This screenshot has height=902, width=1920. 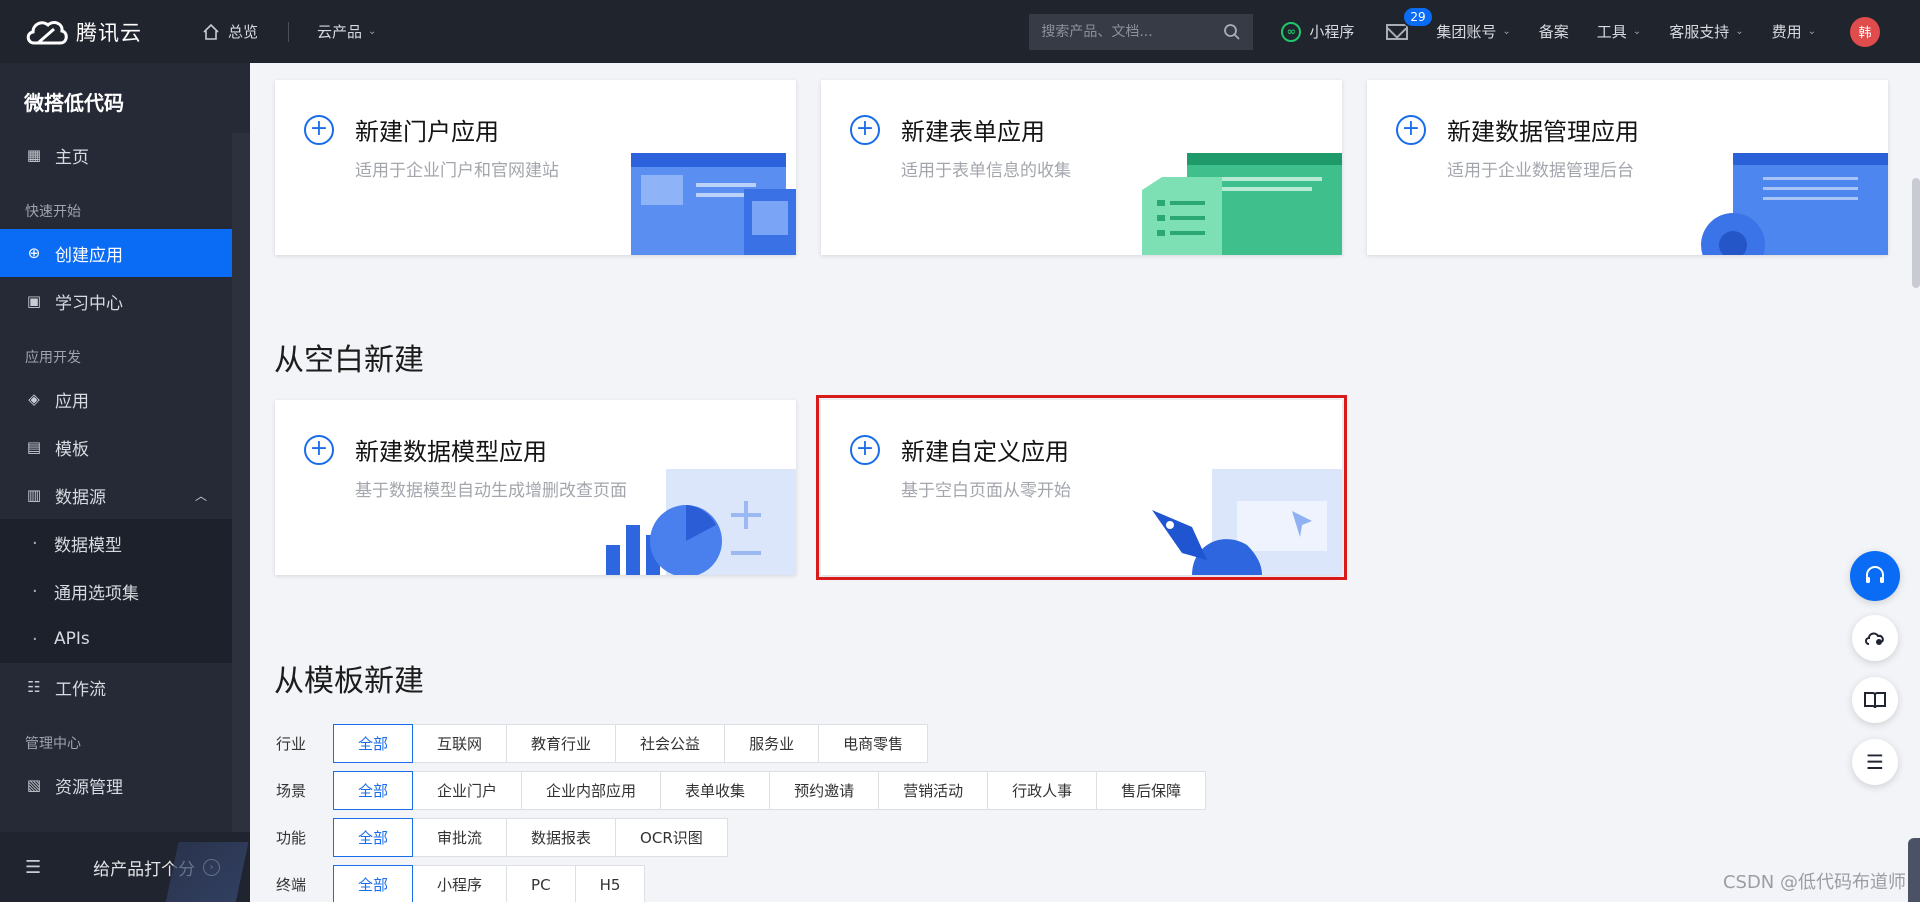 What do you see at coordinates (933, 790) in the screenshot?
I see `filter-tag: 营销活动` at bounding box center [933, 790].